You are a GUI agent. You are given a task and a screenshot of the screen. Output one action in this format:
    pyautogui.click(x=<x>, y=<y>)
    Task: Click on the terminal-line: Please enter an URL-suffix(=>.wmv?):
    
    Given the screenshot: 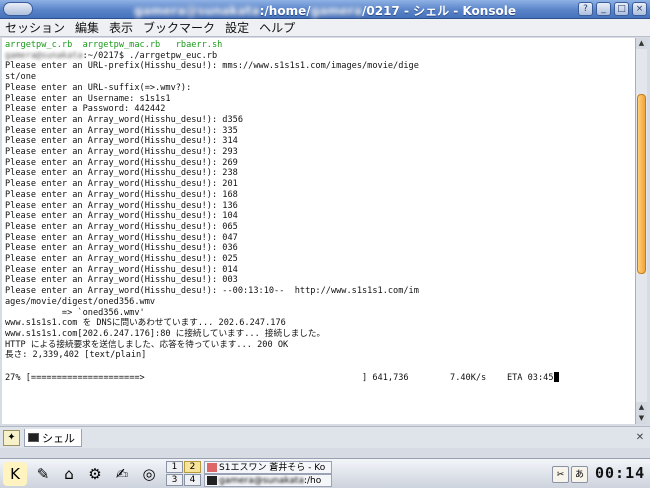 What is the action you would take?
    pyautogui.click(x=98, y=87)
    